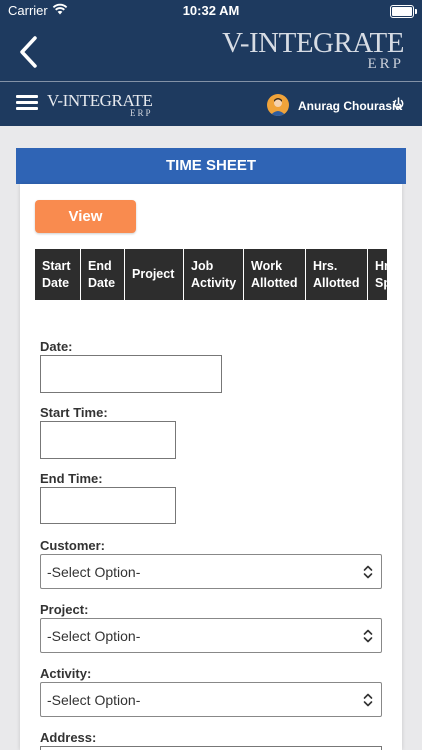  What do you see at coordinates (74, 412) in the screenshot?
I see `start-time-label: Start Time:` at bounding box center [74, 412].